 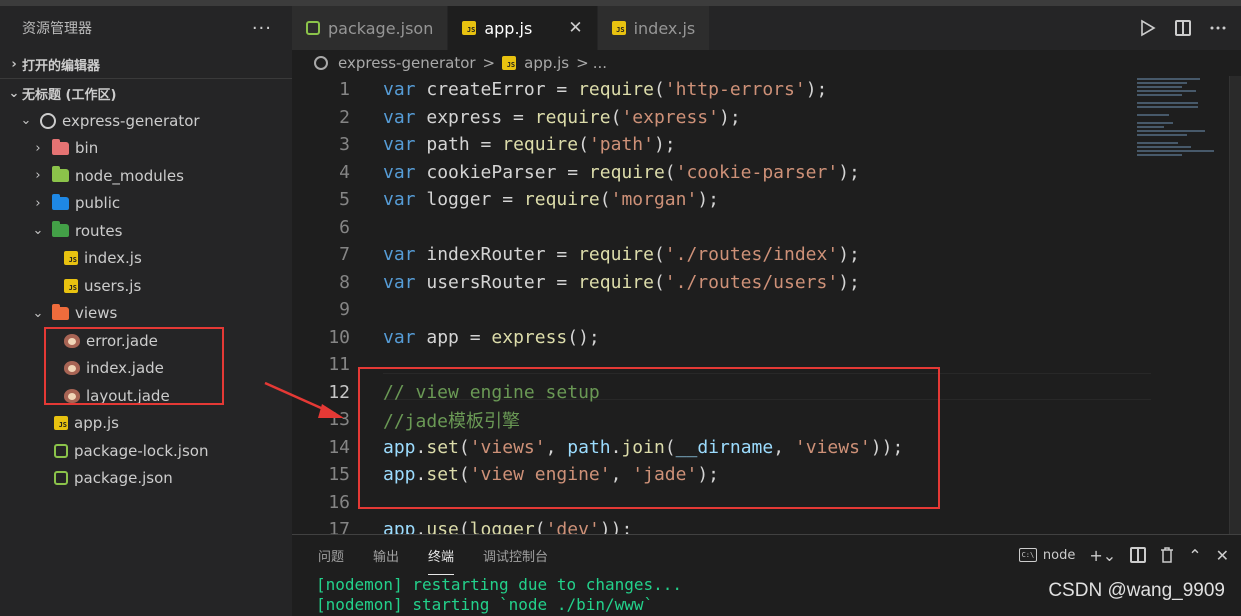 I want to click on tree-item-package-lock-json: package-lock.json, so click(x=146, y=451).